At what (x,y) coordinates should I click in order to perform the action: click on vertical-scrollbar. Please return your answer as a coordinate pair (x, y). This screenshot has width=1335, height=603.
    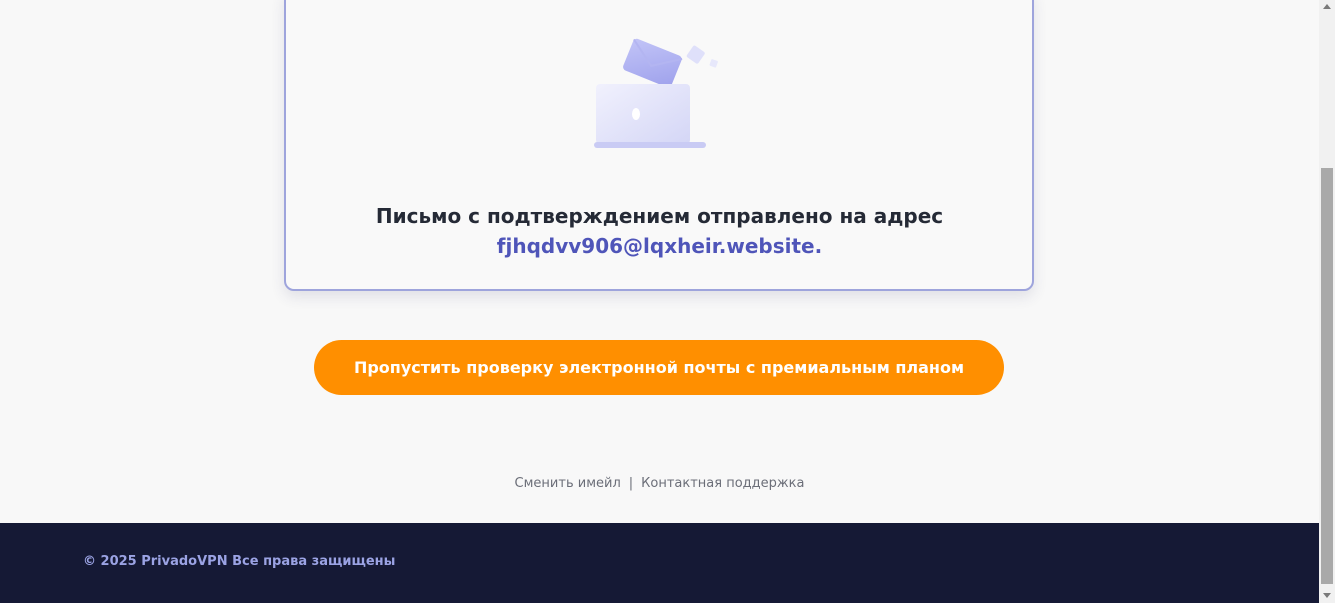
    Looking at the image, I should click on (1327, 301).